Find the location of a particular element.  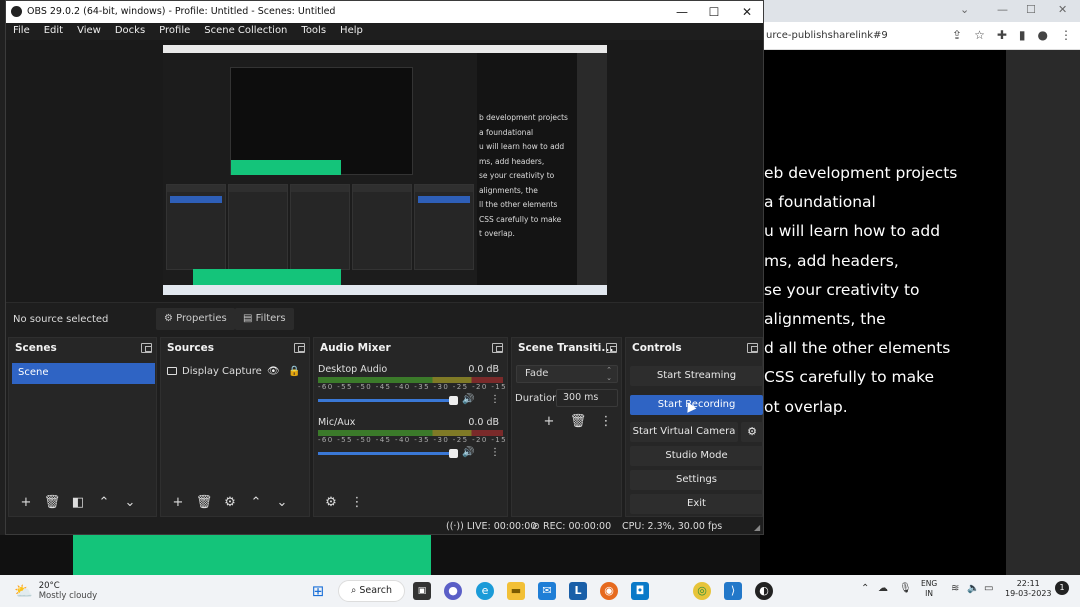

cloud-sun-icon: ⛅ is located at coordinates (23, 591).